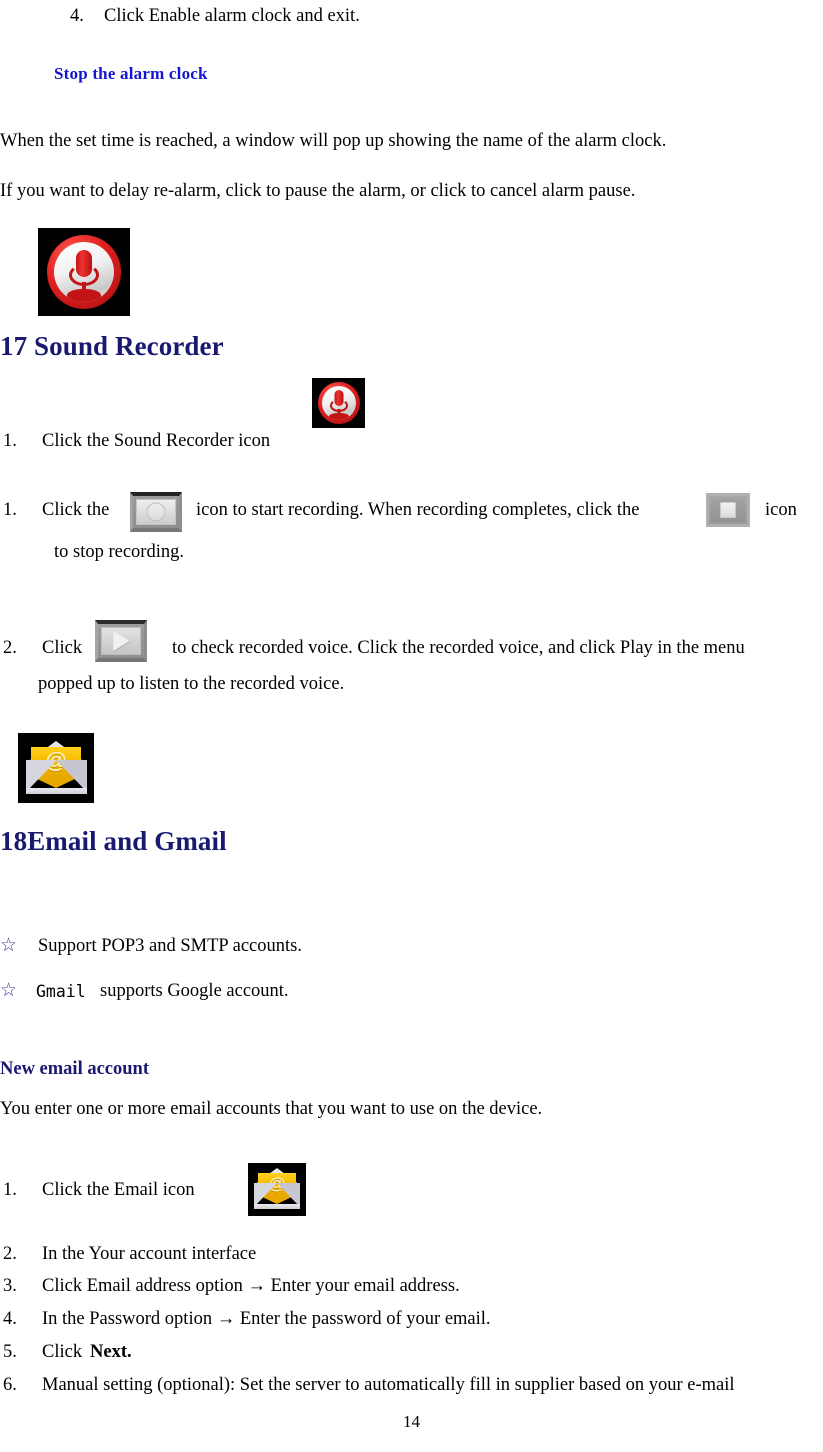 This screenshot has height=1452, width=823. Describe the element at coordinates (170, 946) in the screenshot. I see `email-bullet-1-text: Support POP3 and SMTP accounts.` at that location.